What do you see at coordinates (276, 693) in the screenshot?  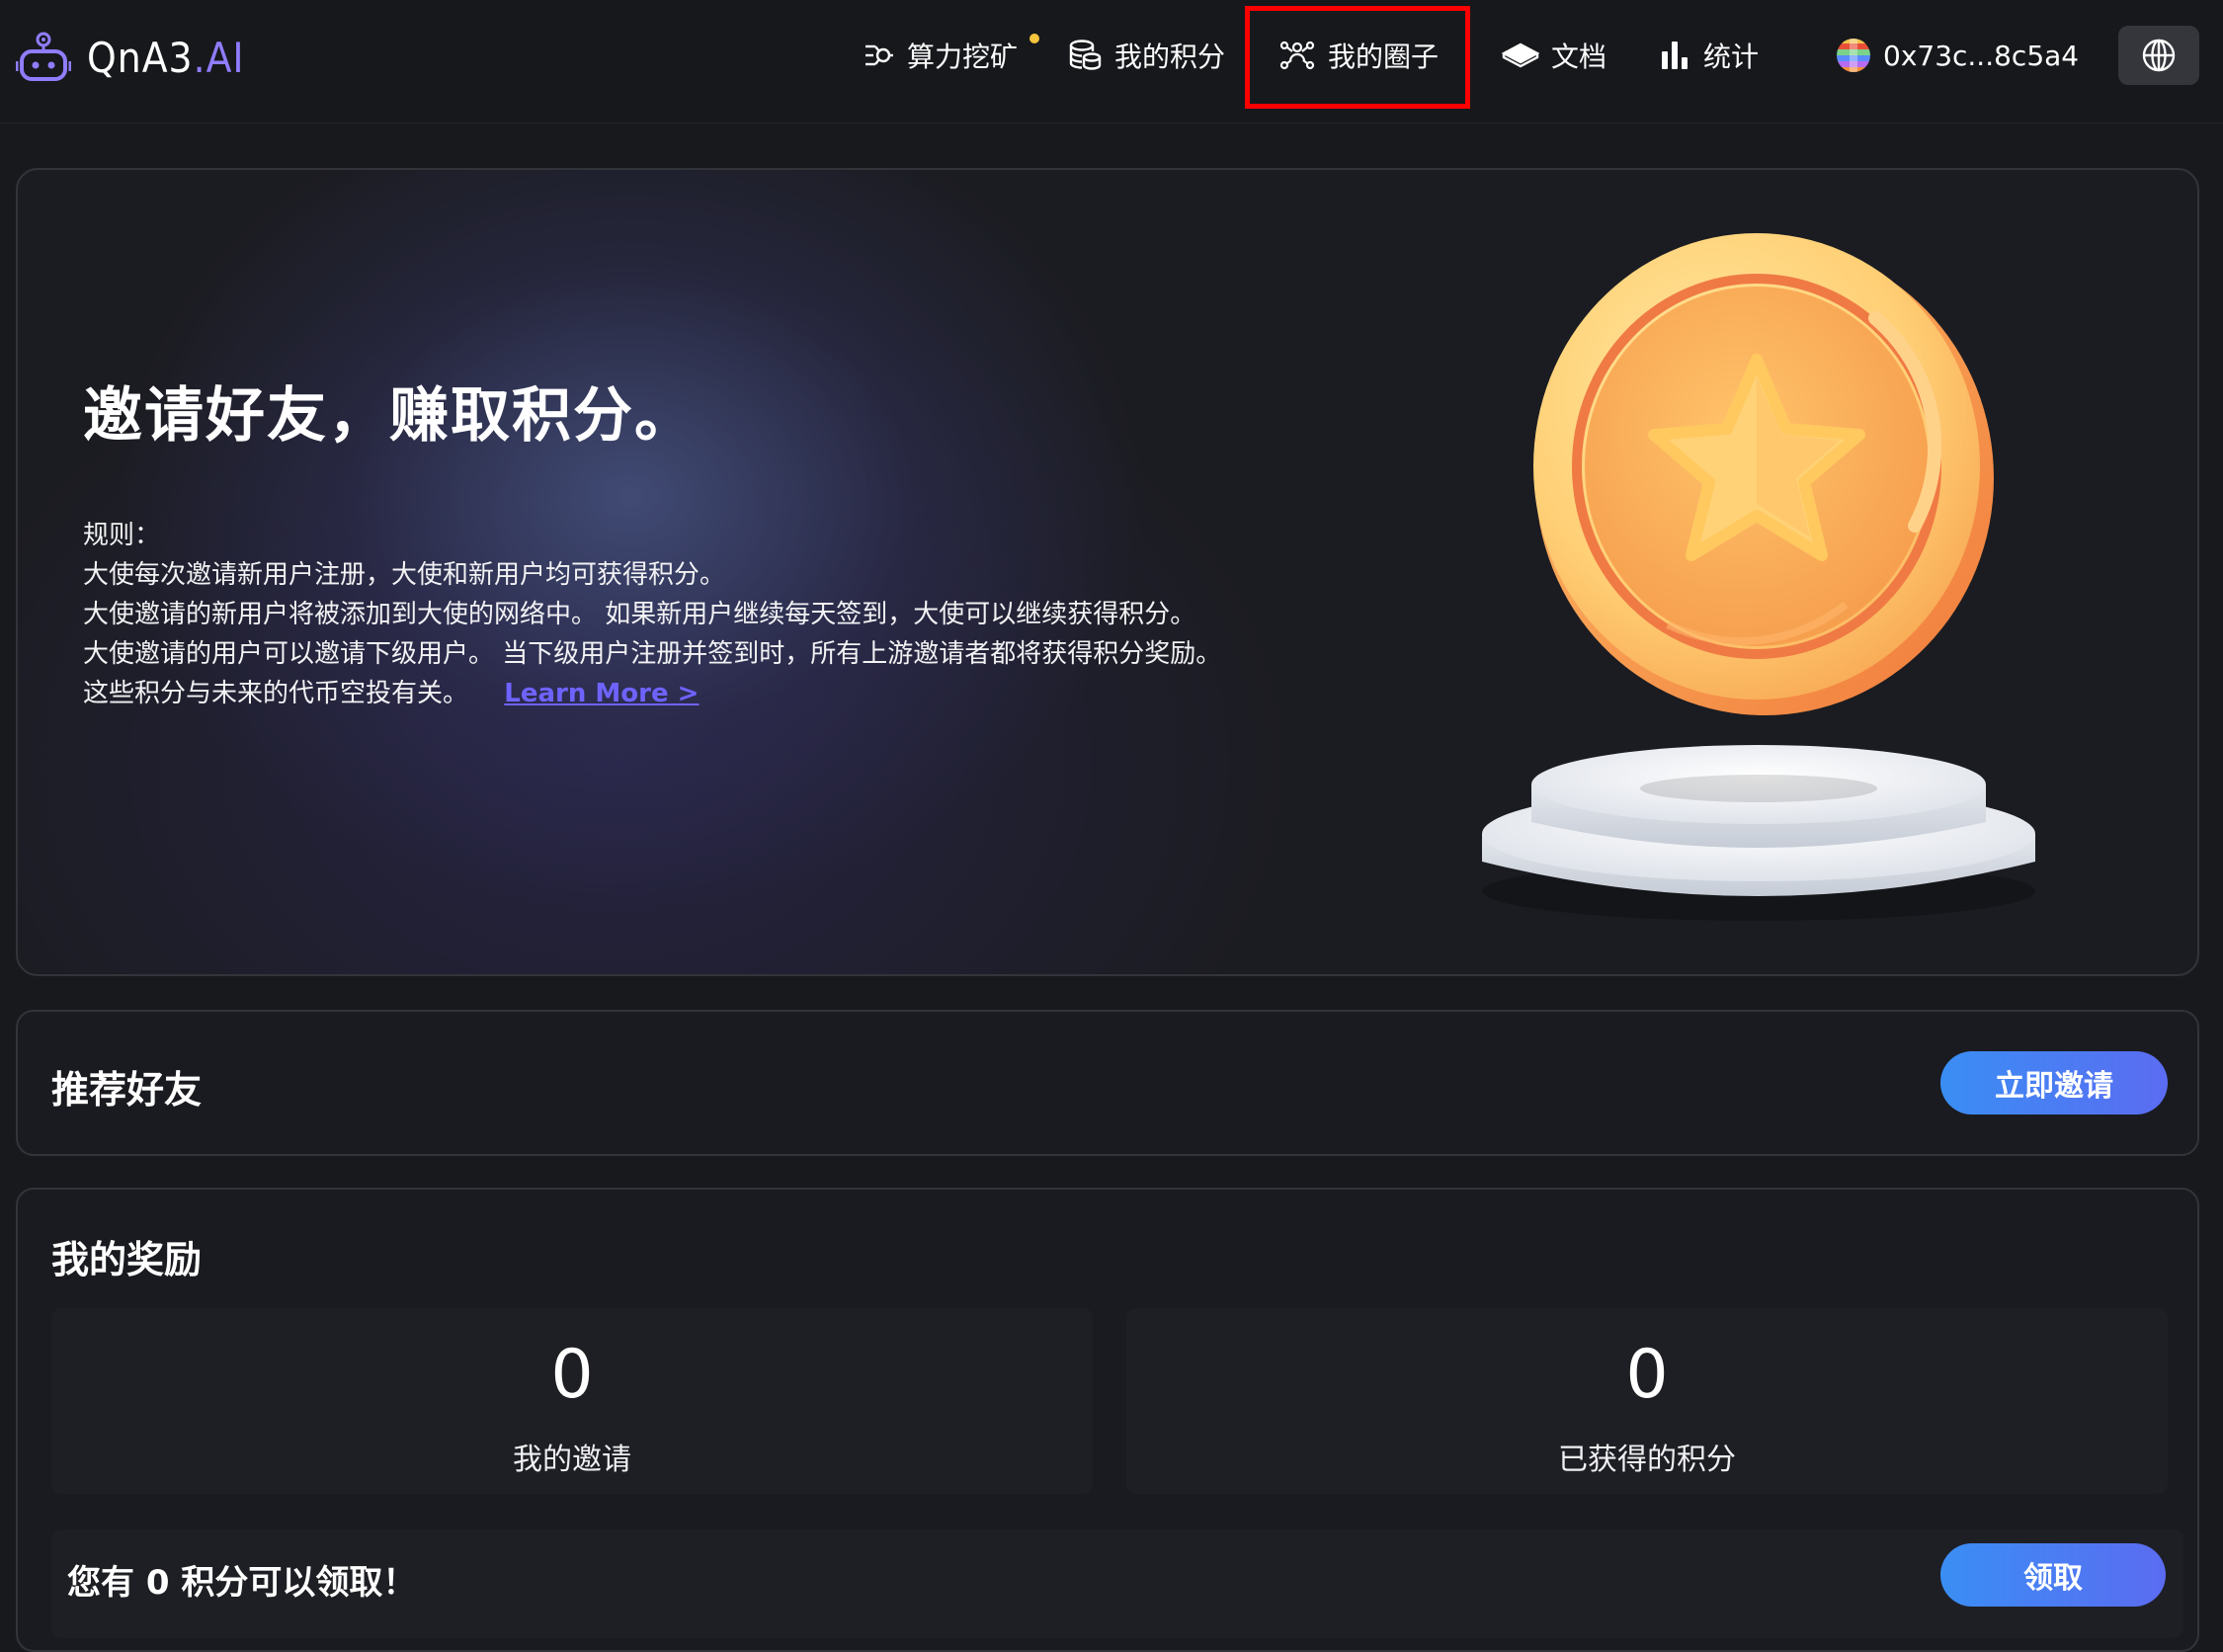 I see `rule-line-text: 这些积分与未来的代币空投有关。` at bounding box center [276, 693].